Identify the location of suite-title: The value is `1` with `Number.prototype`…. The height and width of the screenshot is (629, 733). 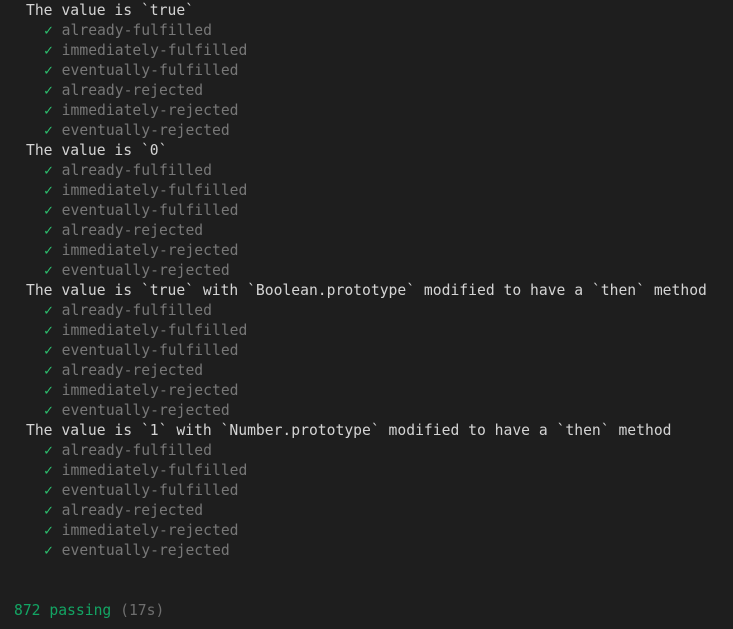
(349, 430).